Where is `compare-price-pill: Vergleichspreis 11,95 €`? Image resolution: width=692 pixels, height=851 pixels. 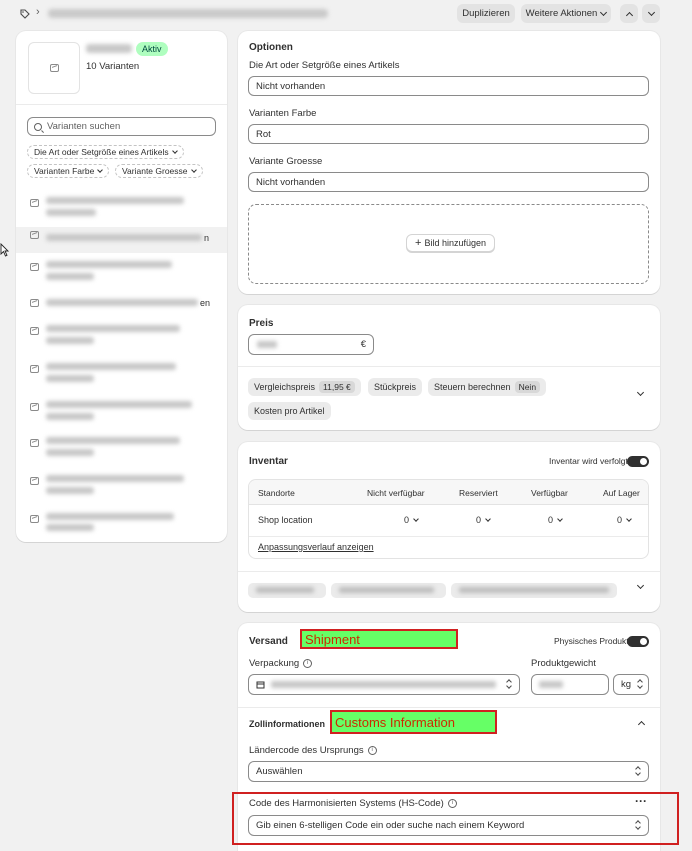 compare-price-pill: Vergleichspreis 11,95 € is located at coordinates (304, 387).